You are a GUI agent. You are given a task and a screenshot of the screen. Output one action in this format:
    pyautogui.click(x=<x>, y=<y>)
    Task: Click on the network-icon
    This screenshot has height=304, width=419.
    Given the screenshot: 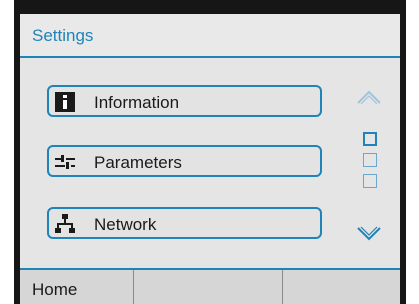 What is the action you would take?
    pyautogui.click(x=65, y=224)
    